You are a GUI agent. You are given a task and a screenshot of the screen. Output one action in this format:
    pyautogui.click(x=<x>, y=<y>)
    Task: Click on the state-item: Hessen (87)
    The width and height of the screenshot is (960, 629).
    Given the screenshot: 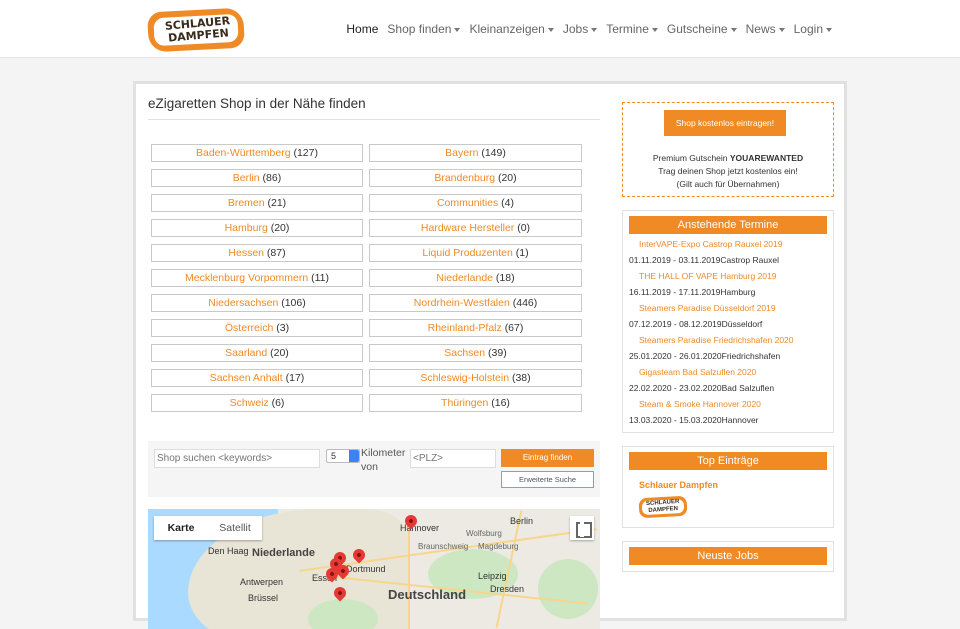 What is the action you would take?
    pyautogui.click(x=257, y=253)
    